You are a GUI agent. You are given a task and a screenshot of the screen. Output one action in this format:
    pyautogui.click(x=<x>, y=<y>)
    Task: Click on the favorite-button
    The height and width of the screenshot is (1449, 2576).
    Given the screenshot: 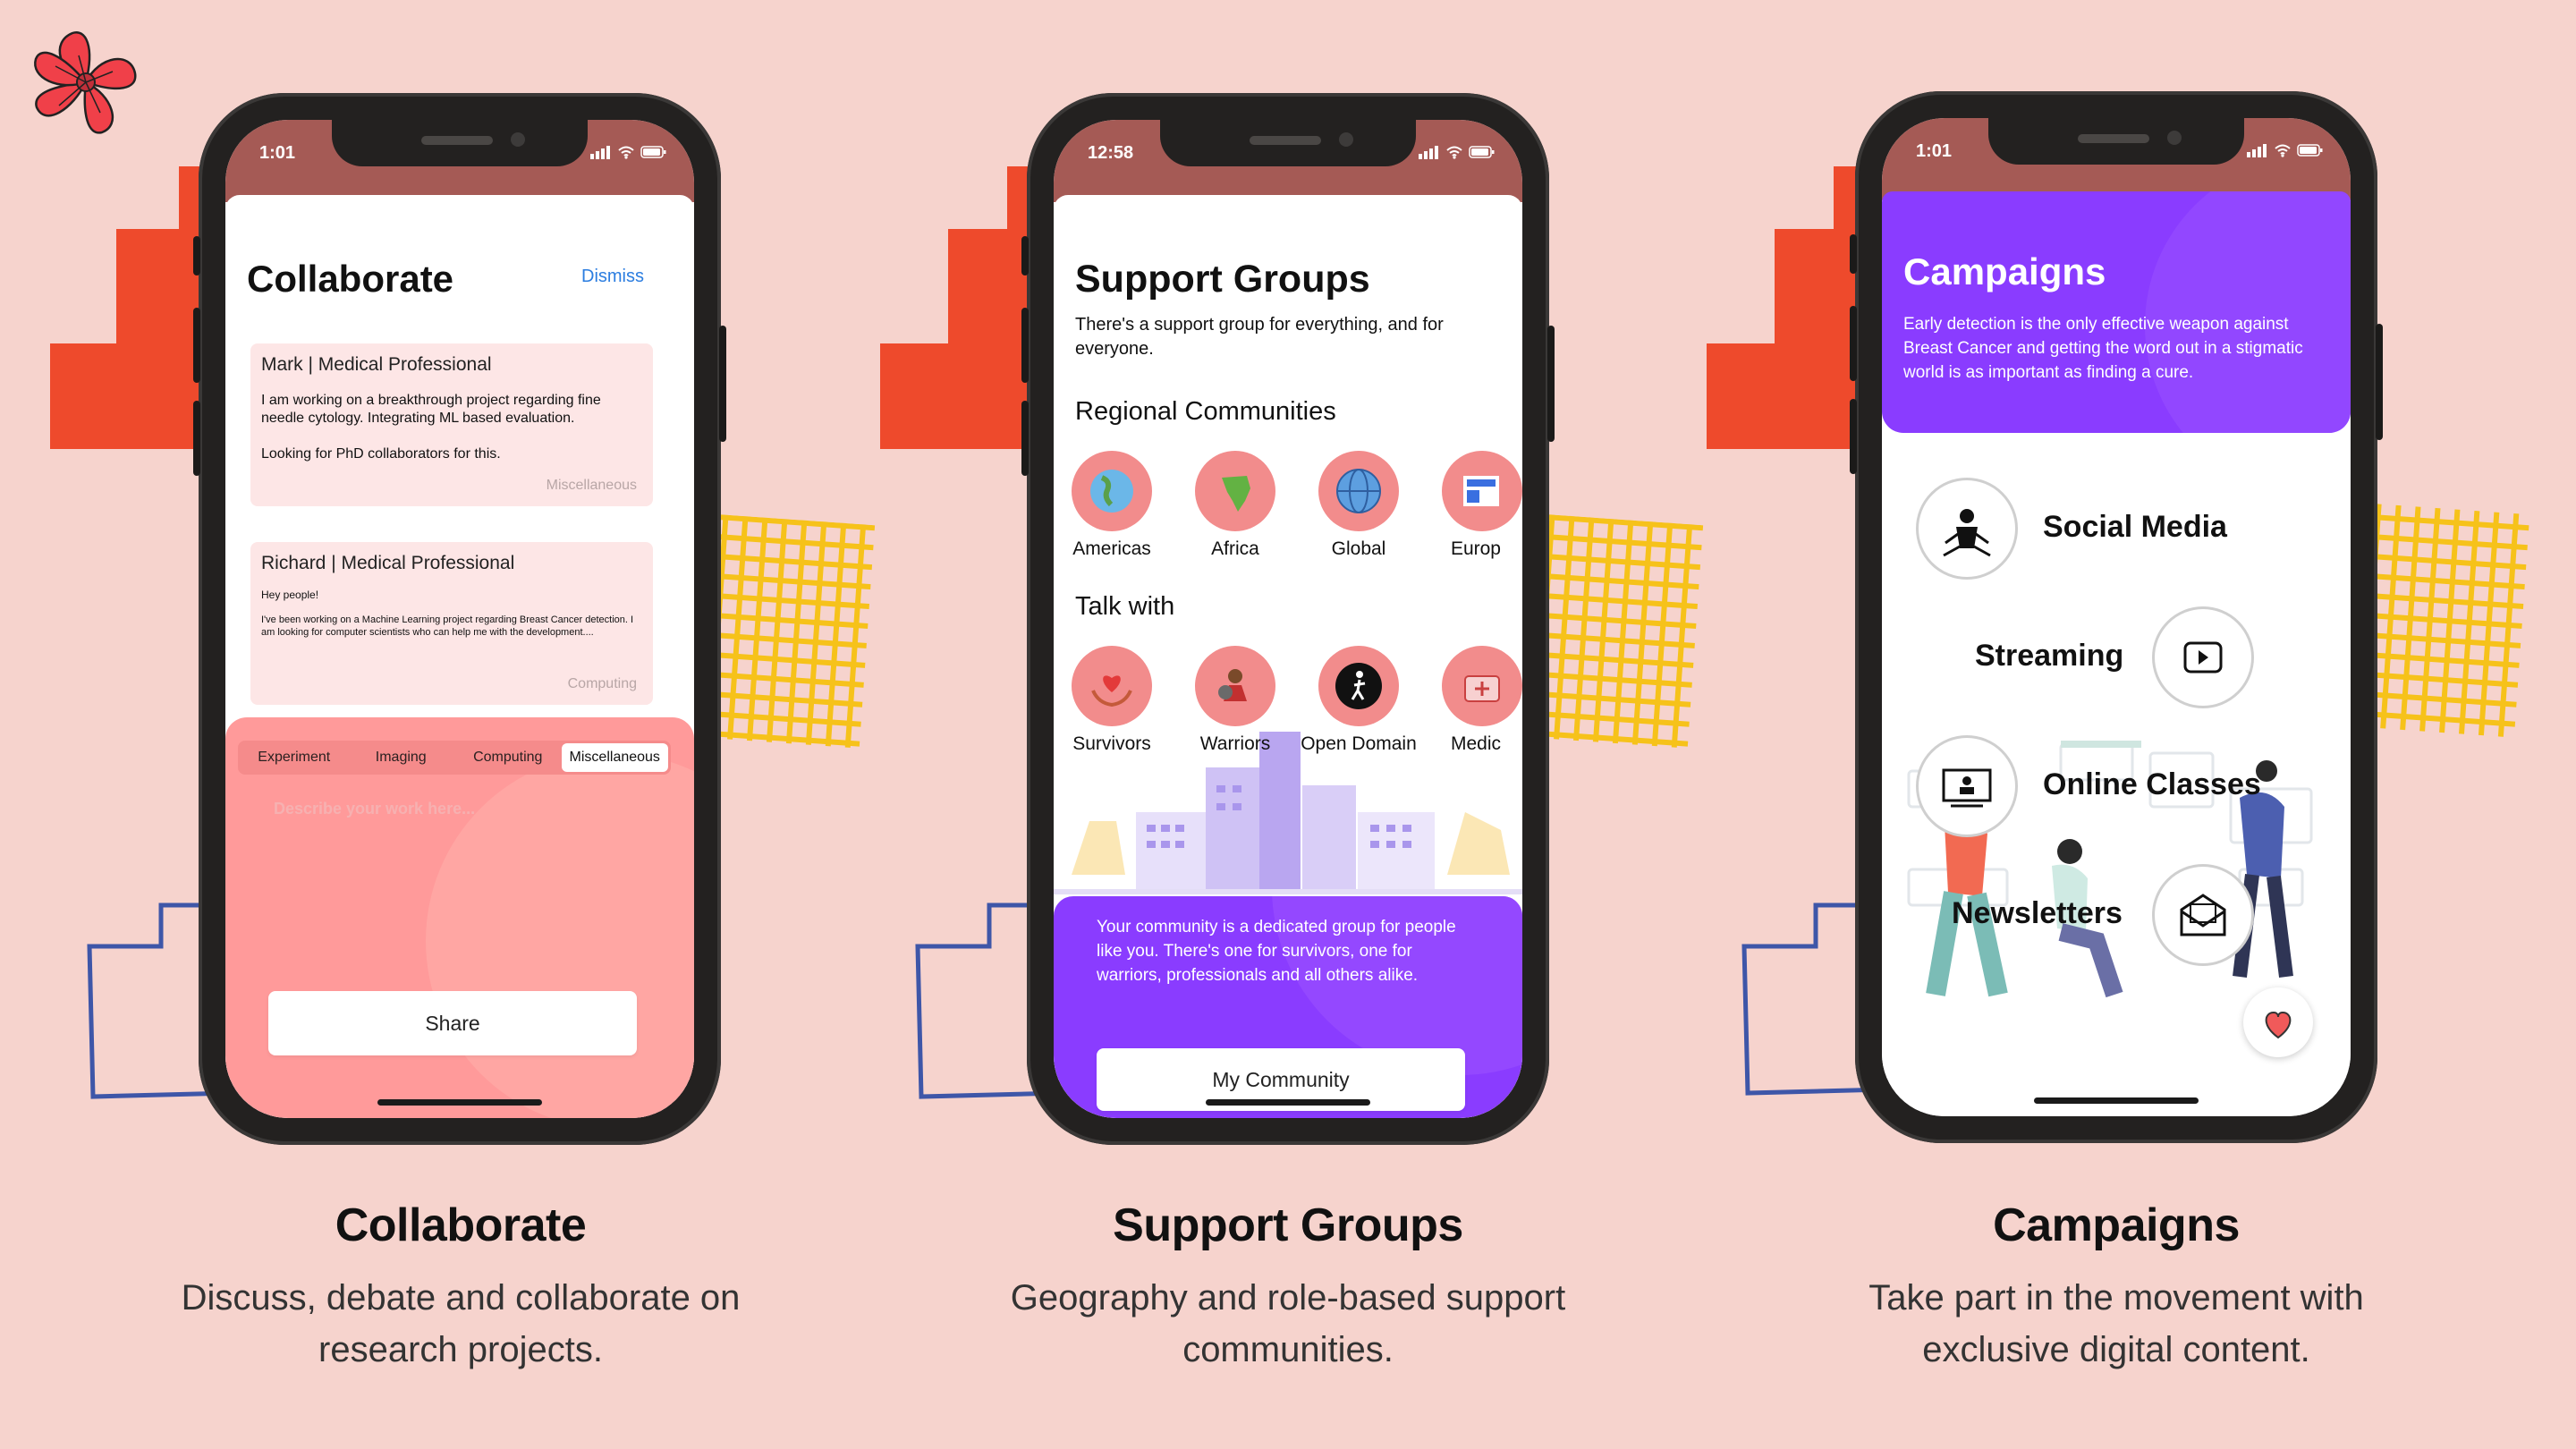 What is the action you would take?
    pyautogui.click(x=2278, y=1022)
    